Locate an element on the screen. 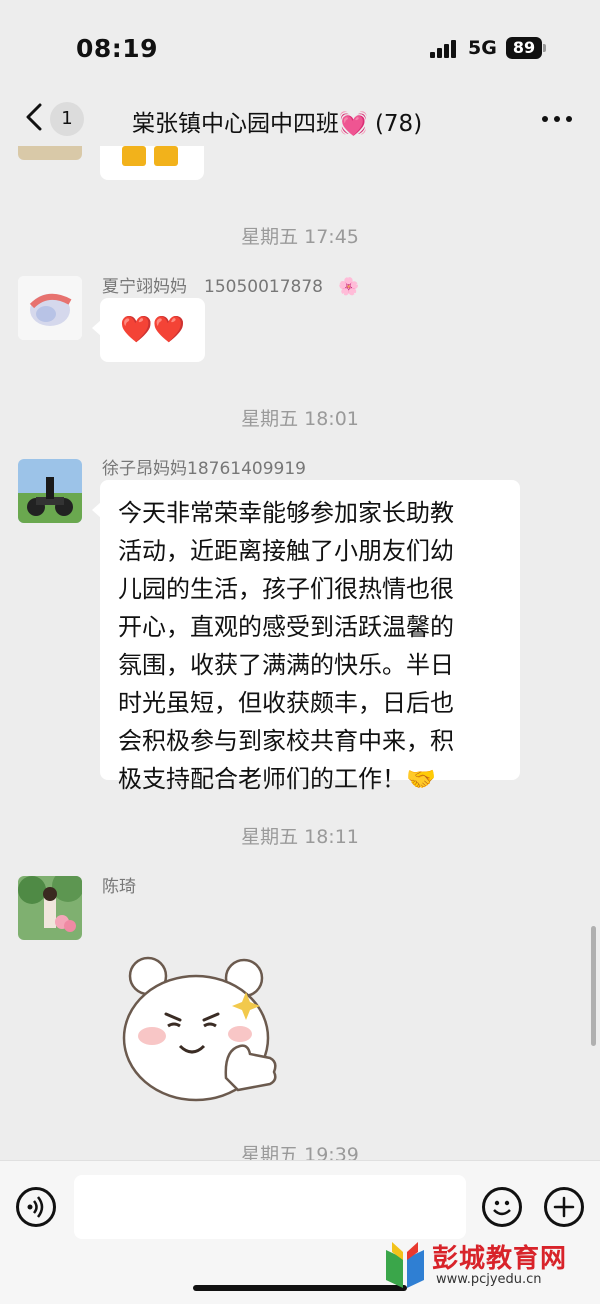 The height and width of the screenshot is (1304, 600). chat-header: 1 棠张镇中心园中四班💓 (78) is located at coordinates (300, 119).